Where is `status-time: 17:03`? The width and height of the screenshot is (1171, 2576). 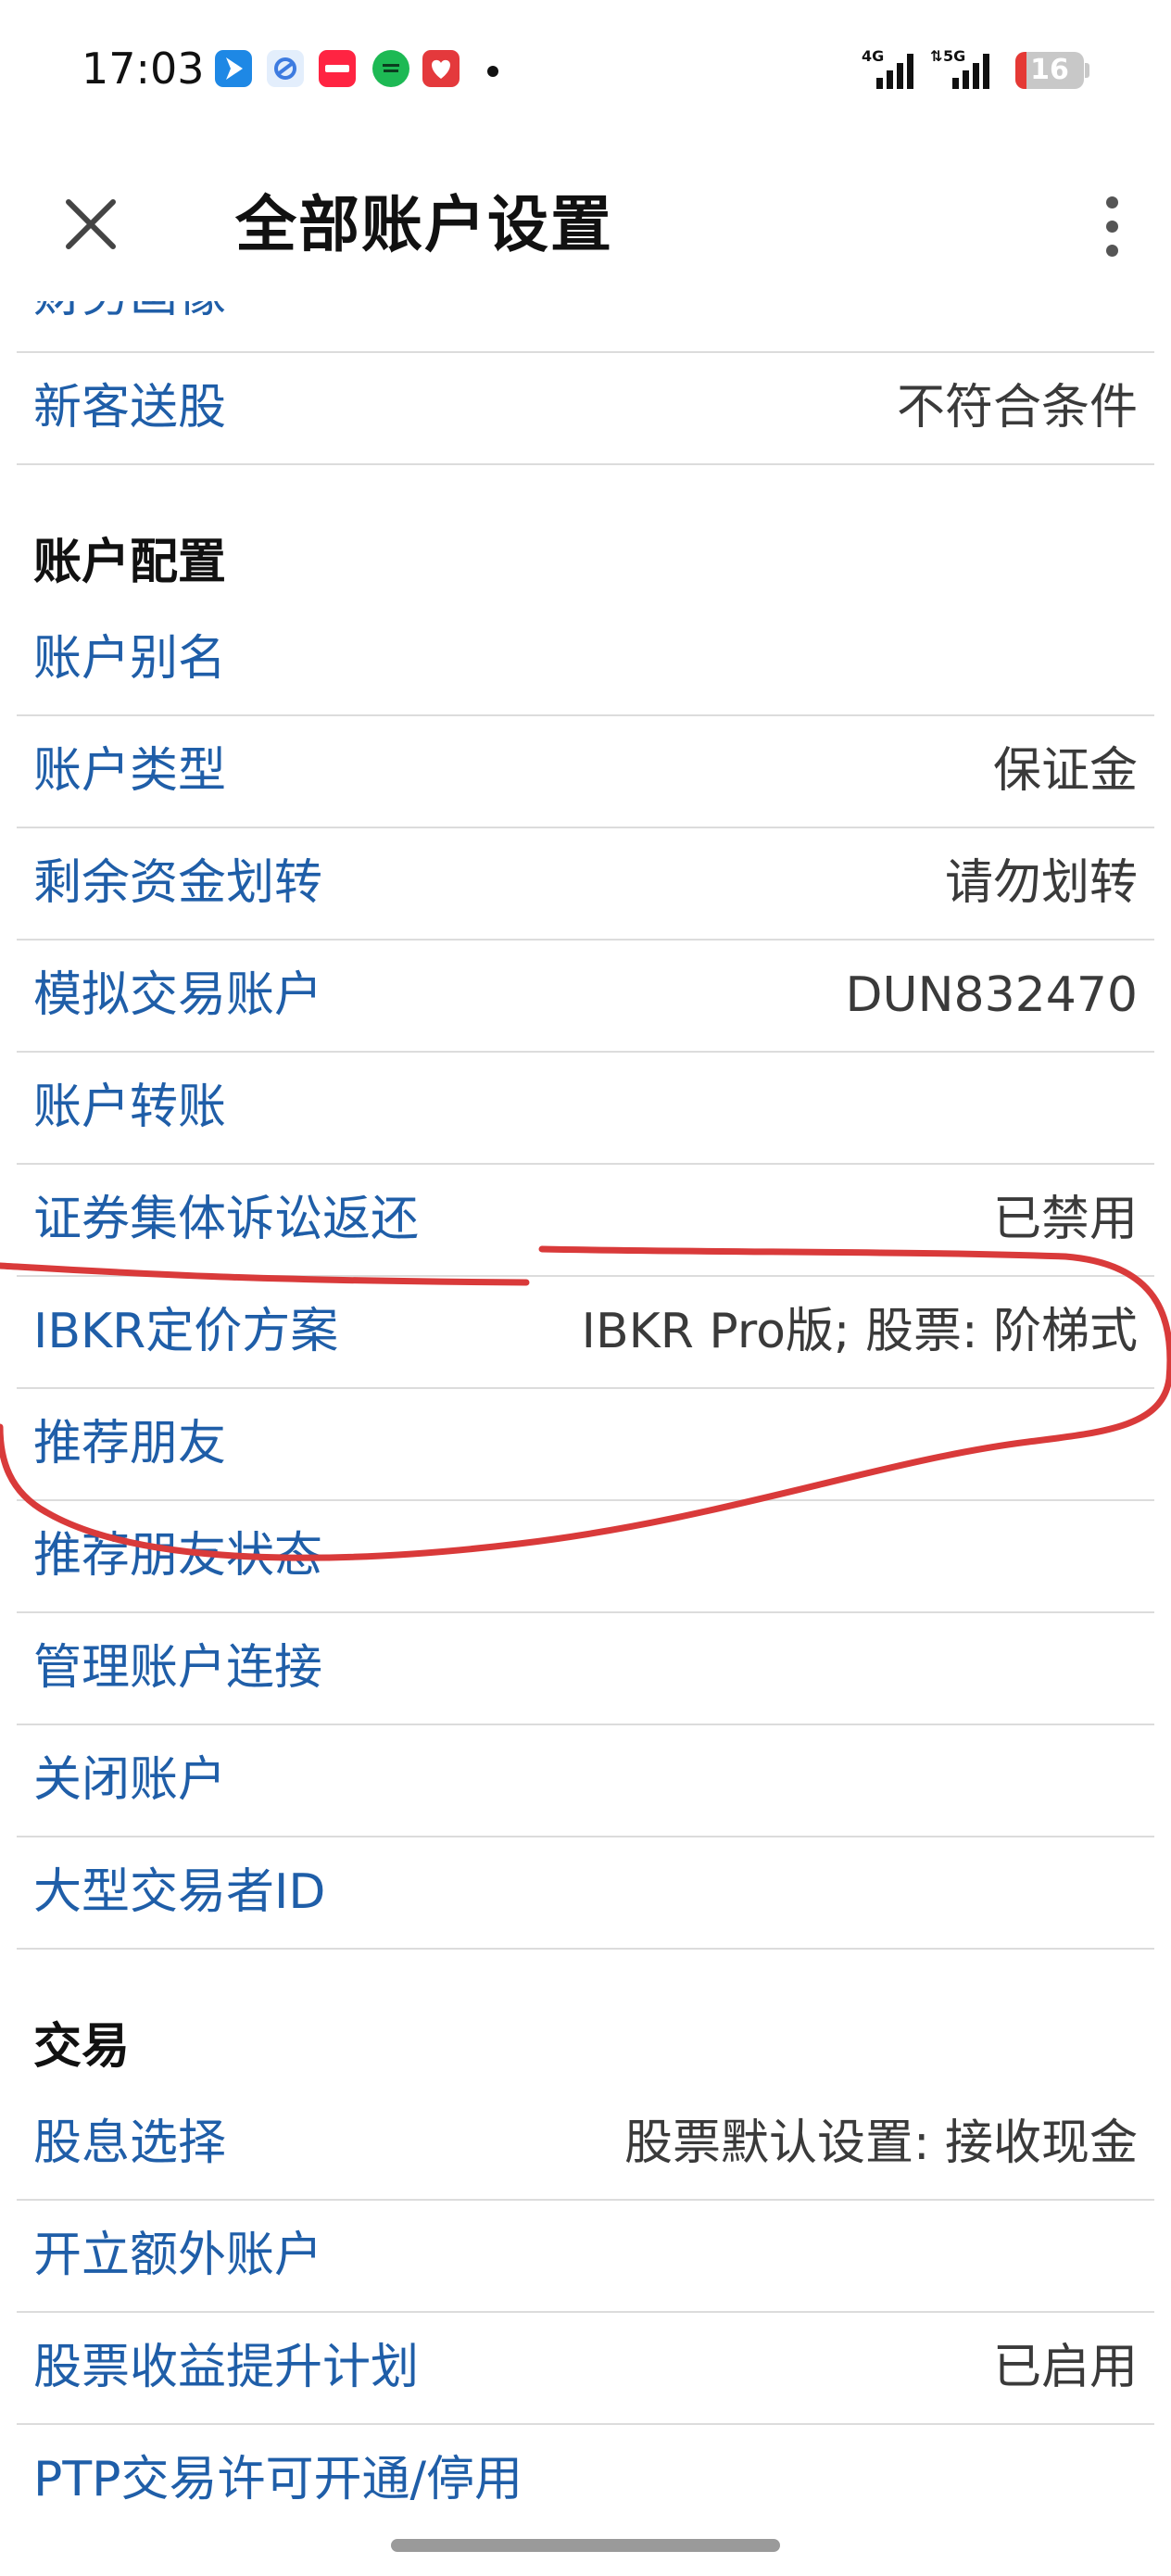
status-time: 17:03 is located at coordinates (144, 69).